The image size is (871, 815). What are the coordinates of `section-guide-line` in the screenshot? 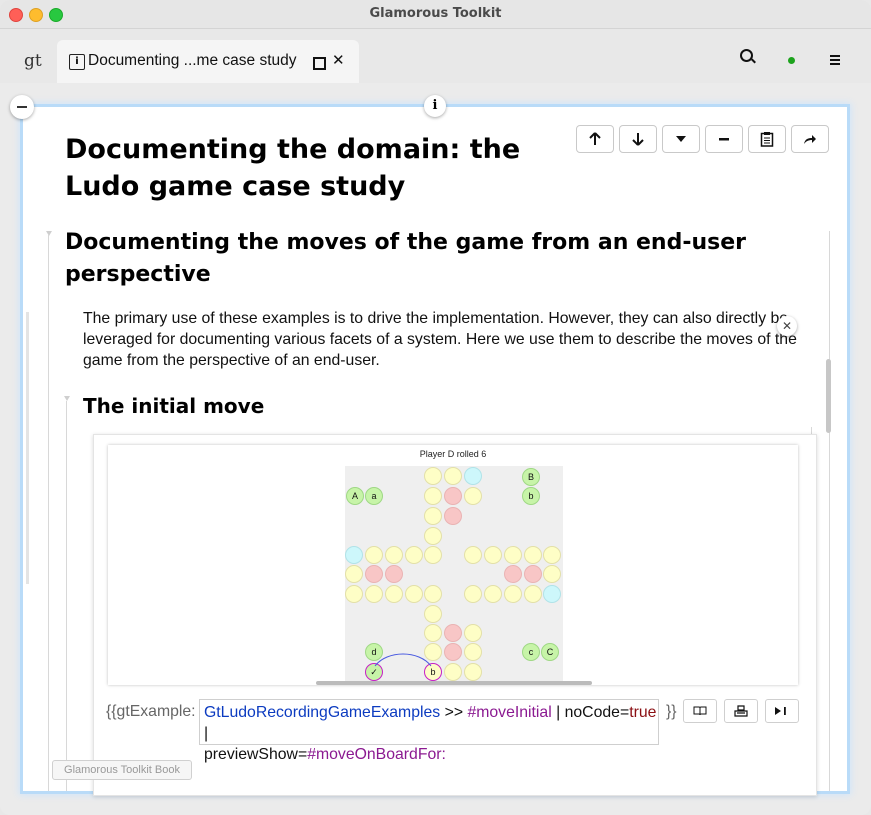 It's located at (48, 513).